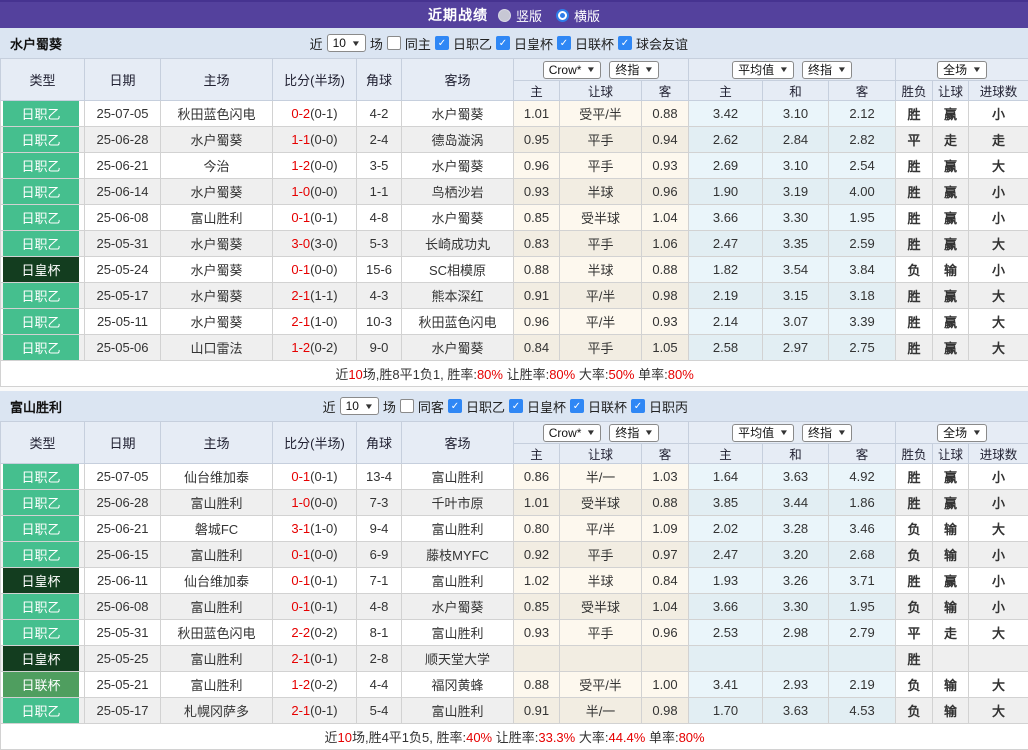 The height and width of the screenshot is (750, 1028). What do you see at coordinates (537, 685) in the screenshot?
I see `odds-home: 0.88` at bounding box center [537, 685].